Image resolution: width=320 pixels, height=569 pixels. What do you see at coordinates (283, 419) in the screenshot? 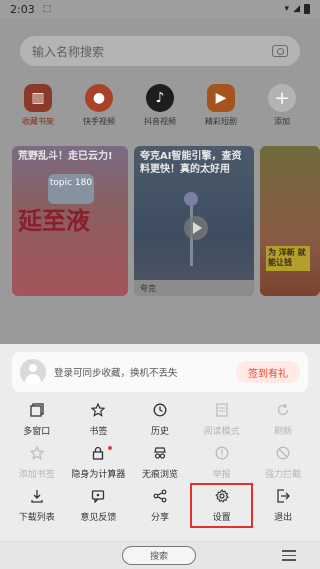
I see `menu-item-refresh: 刷新` at bounding box center [283, 419].